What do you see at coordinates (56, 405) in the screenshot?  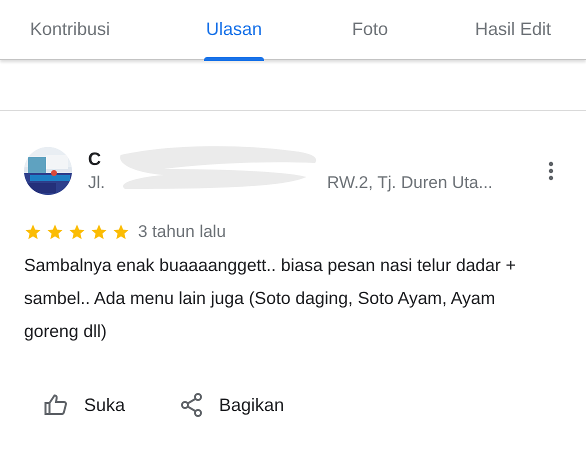 I see `thumbs-up-icon` at bounding box center [56, 405].